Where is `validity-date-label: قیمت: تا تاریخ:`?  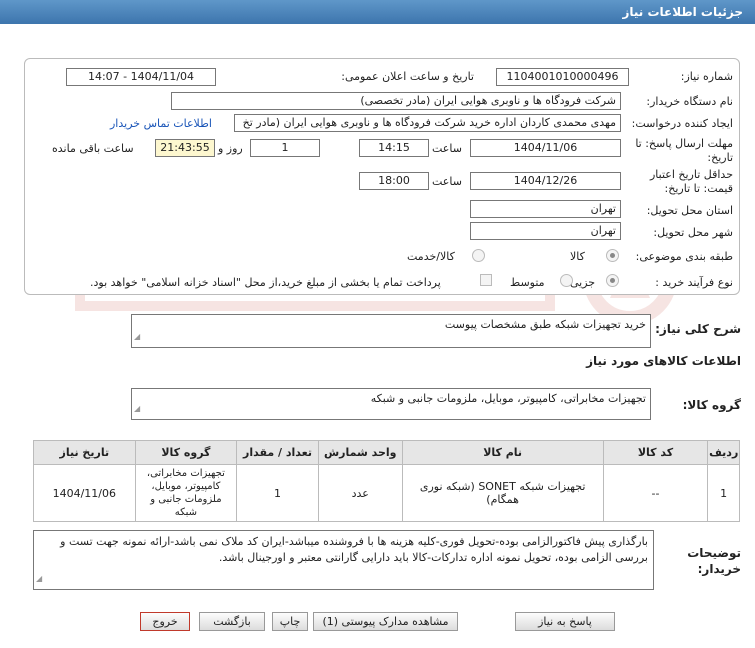 validity-date-label: قیمت: تا تاریخ: is located at coordinates (698, 188).